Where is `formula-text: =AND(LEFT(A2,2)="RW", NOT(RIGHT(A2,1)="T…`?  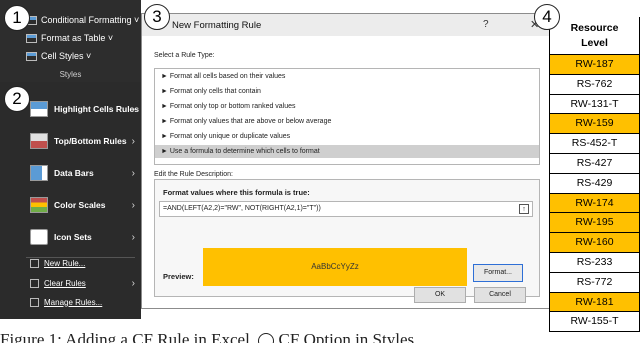
formula-text: =AND(LEFT(A2,2)="RW", NOT(RIGHT(A2,1)="T… is located at coordinates (242, 208).